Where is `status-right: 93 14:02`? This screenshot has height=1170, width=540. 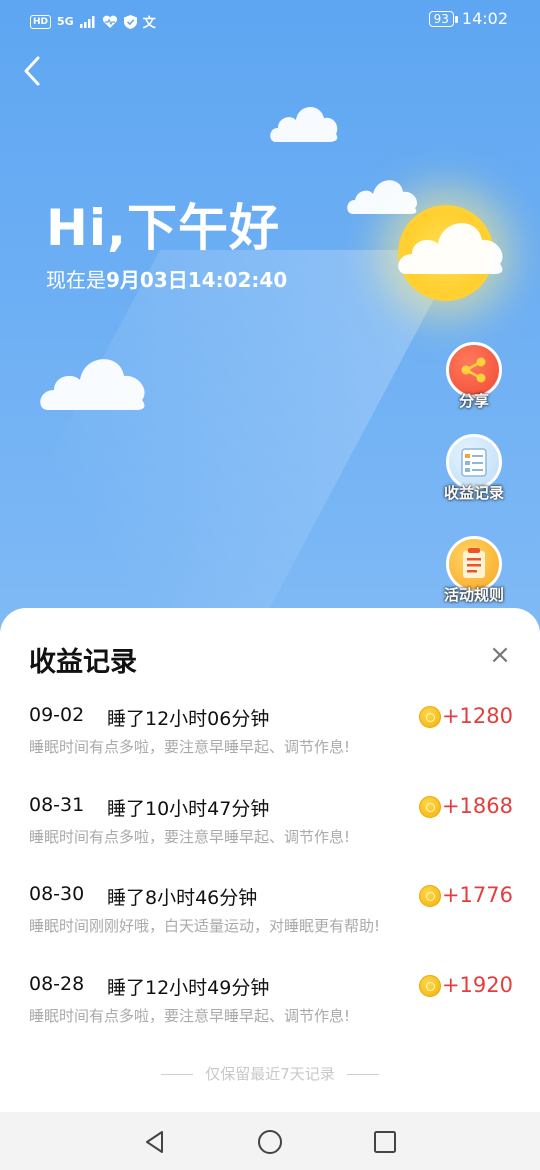
status-right: 93 14:02 is located at coordinates (468, 18).